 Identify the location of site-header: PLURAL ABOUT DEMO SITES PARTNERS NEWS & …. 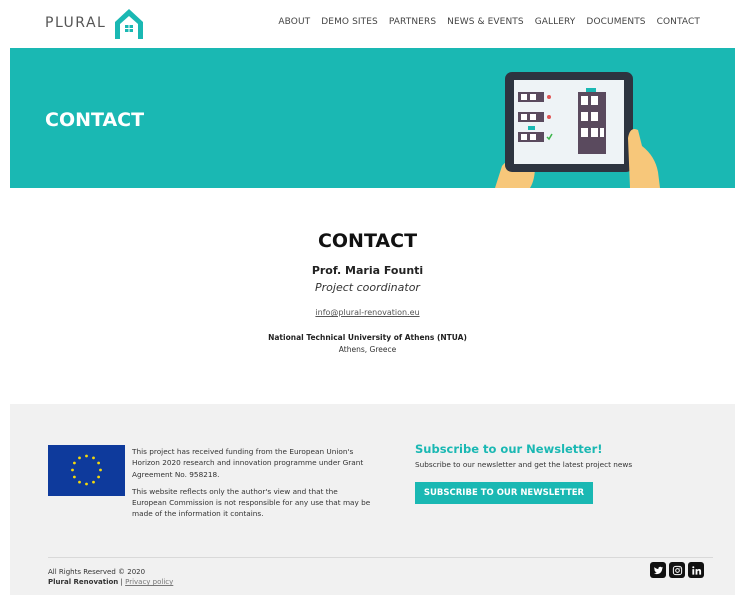
(367, 24).